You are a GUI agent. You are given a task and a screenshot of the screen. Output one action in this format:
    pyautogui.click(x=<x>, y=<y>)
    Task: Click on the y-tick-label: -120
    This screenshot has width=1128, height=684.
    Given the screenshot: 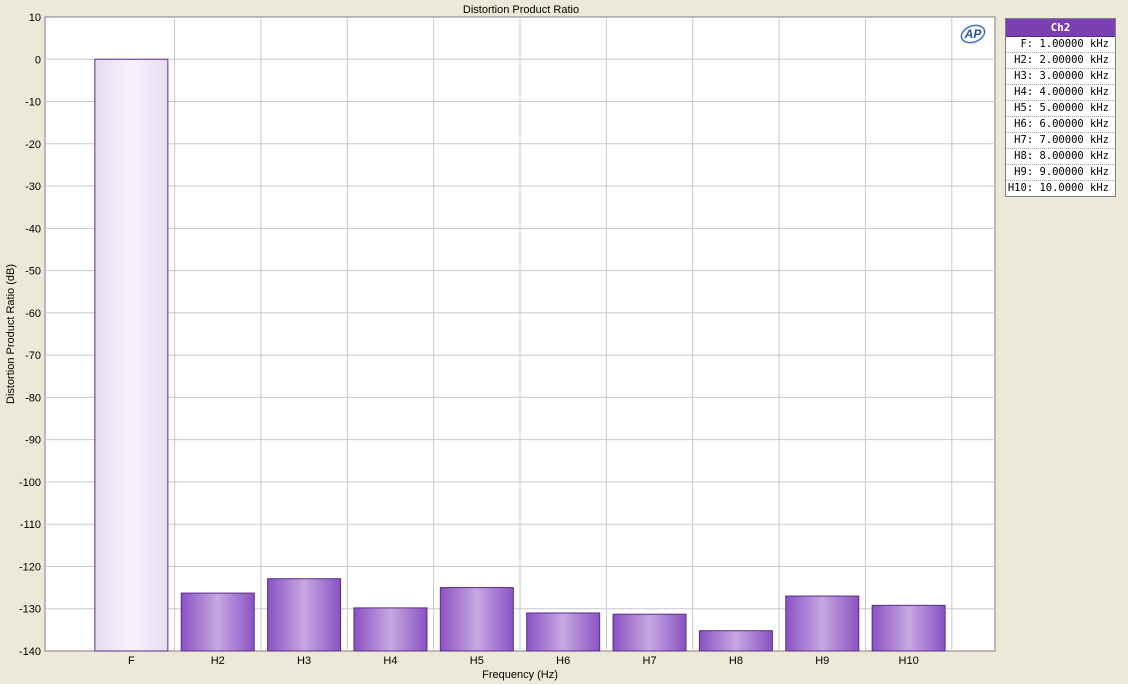 What is the action you would take?
    pyautogui.click(x=30, y=567)
    